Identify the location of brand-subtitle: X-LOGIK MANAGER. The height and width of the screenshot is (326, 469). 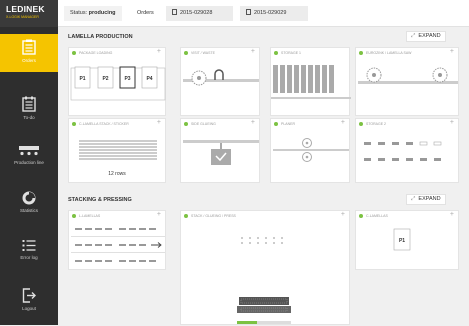
(22, 17).